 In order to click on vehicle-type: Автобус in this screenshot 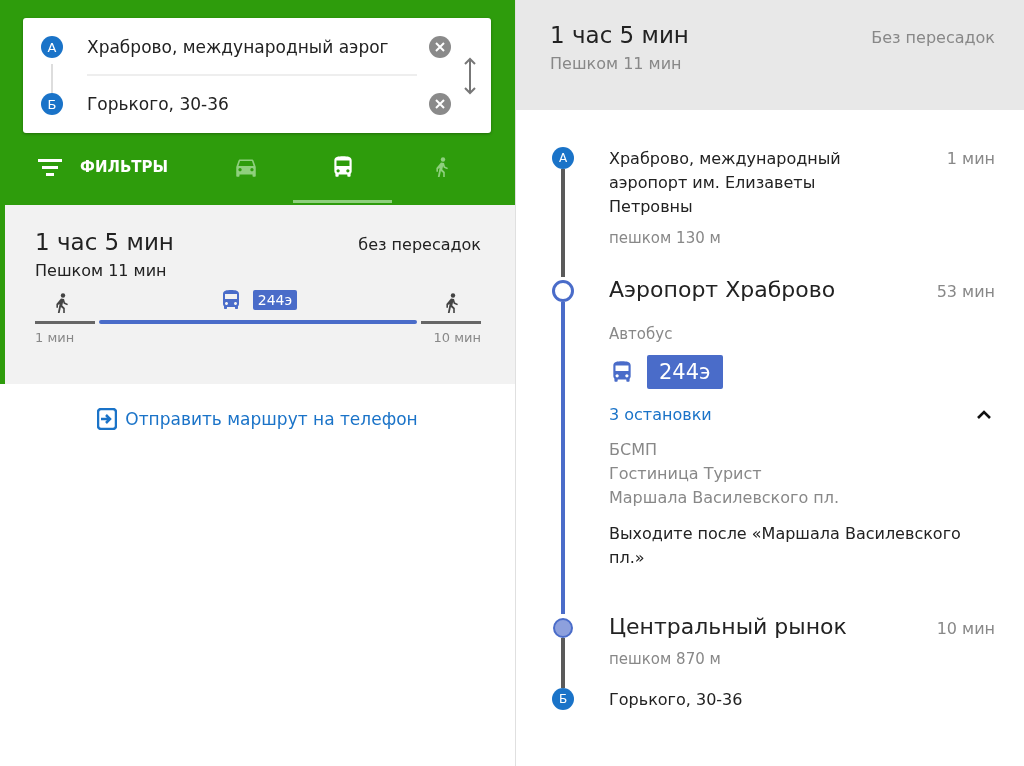, I will do `click(641, 334)`.